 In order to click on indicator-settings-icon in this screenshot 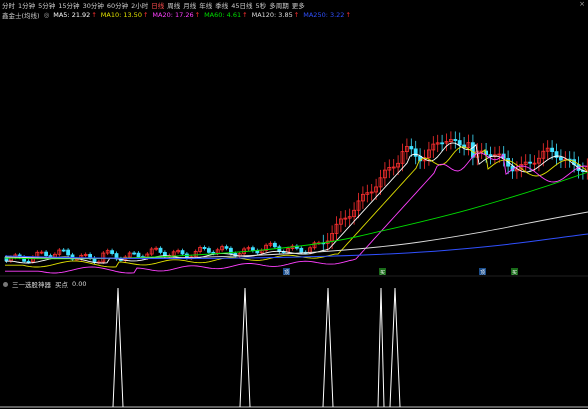, I will do `click(5, 284)`.